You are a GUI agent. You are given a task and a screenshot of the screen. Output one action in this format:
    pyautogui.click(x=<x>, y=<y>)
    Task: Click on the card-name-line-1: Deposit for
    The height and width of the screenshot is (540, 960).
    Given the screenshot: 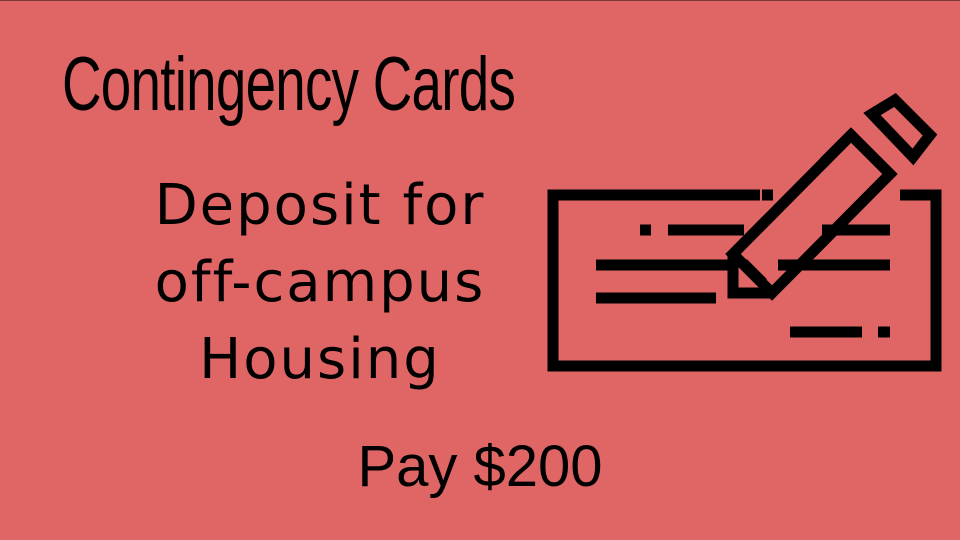 What is the action you would take?
    pyautogui.click(x=320, y=205)
    